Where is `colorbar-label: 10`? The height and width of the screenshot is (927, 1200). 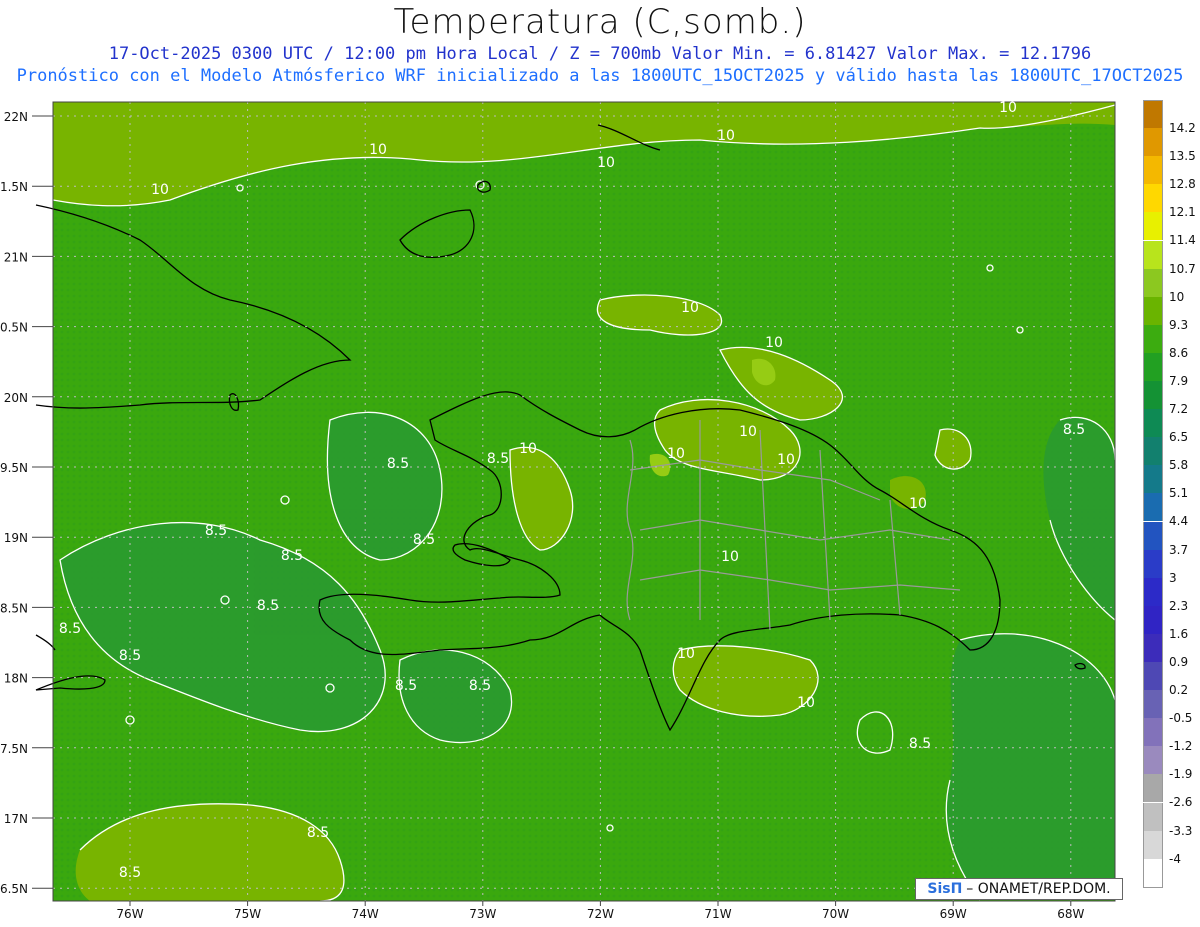 colorbar-label: 10 is located at coordinates (1177, 296).